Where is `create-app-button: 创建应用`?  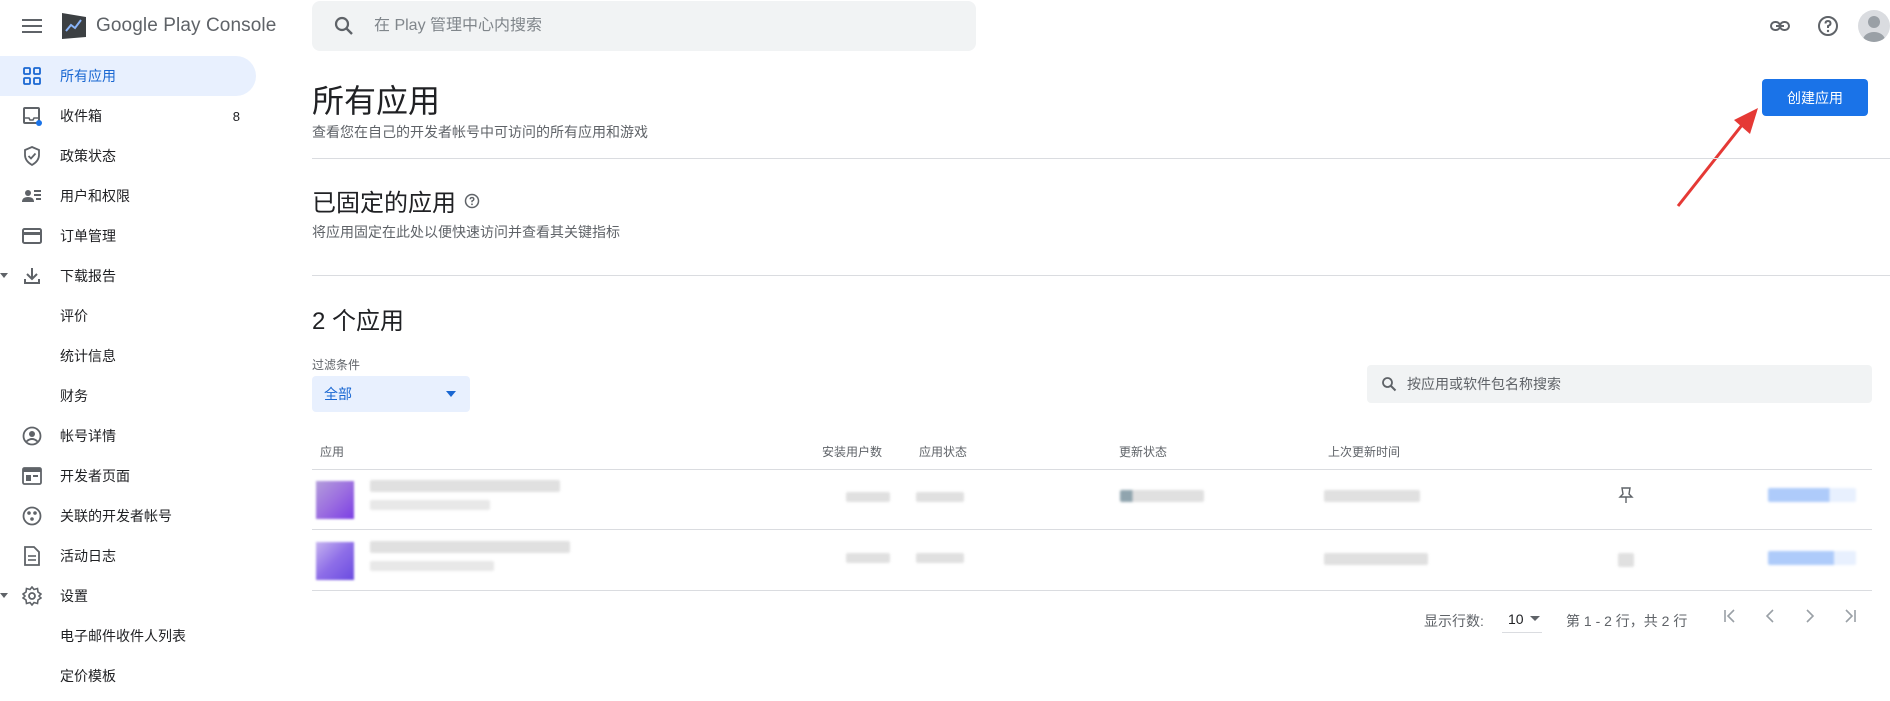 create-app-button: 创建应用 is located at coordinates (1815, 97).